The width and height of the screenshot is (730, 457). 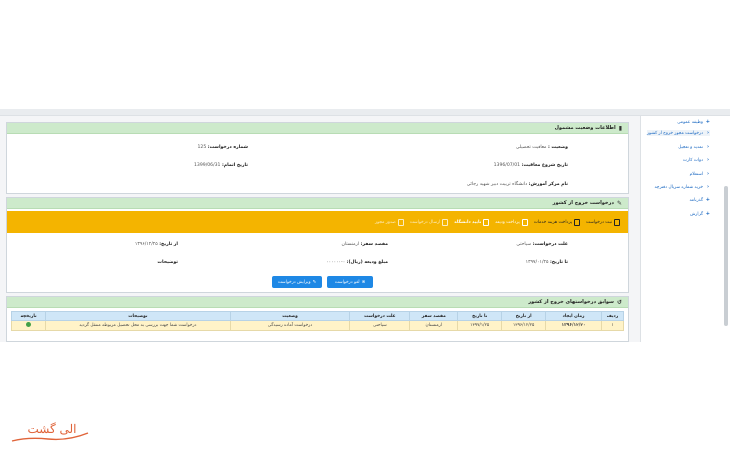 What do you see at coordinates (336, 262) in the screenshot?
I see `deposit-value: ۰-۰۰۰۰۰۰` at bounding box center [336, 262].